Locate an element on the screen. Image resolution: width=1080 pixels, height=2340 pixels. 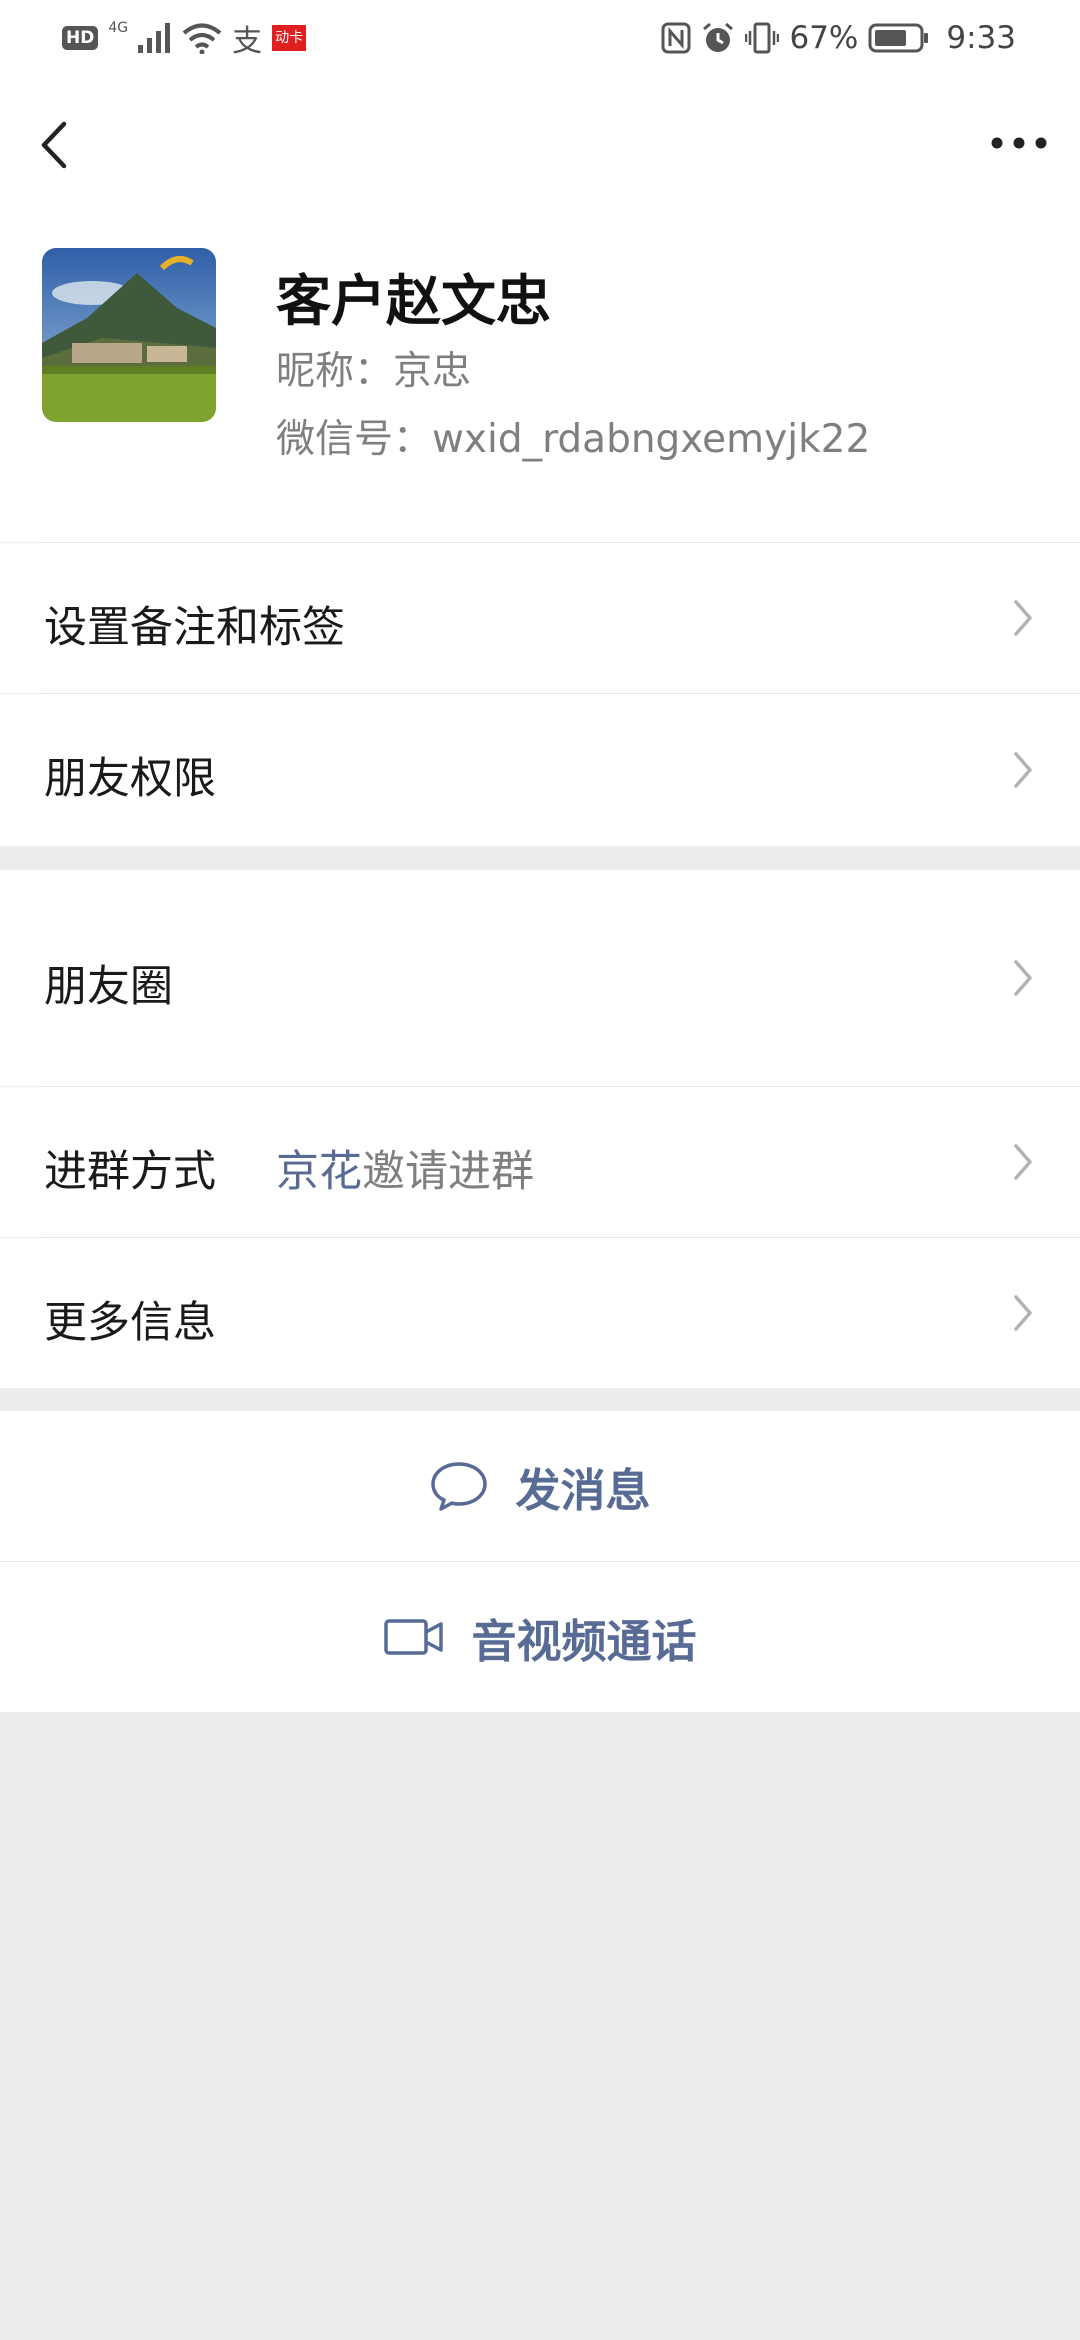
join-method-row: 进群方式 京花邀请进群 is located at coordinates (540, 1162).